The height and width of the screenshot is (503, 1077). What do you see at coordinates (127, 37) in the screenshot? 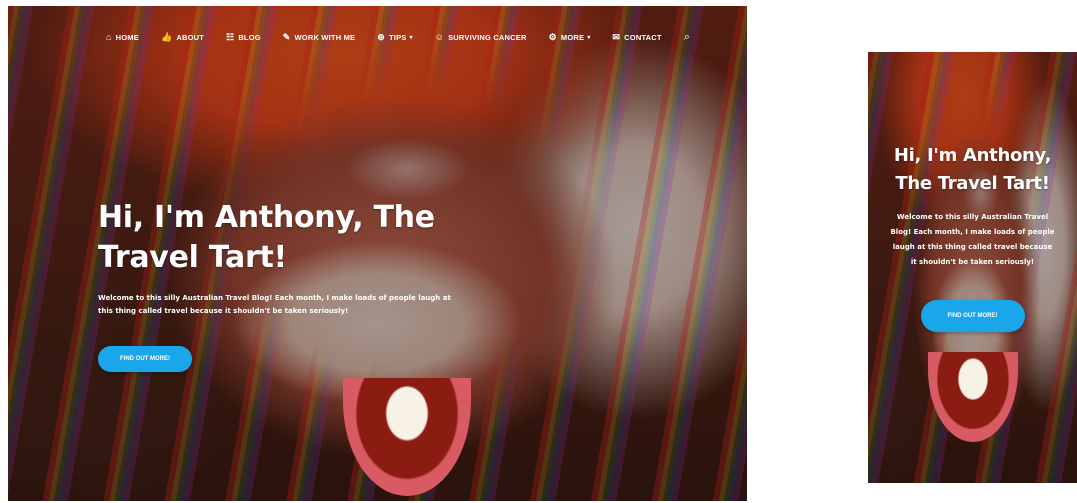
I see `nav-item-label: HOME` at bounding box center [127, 37].